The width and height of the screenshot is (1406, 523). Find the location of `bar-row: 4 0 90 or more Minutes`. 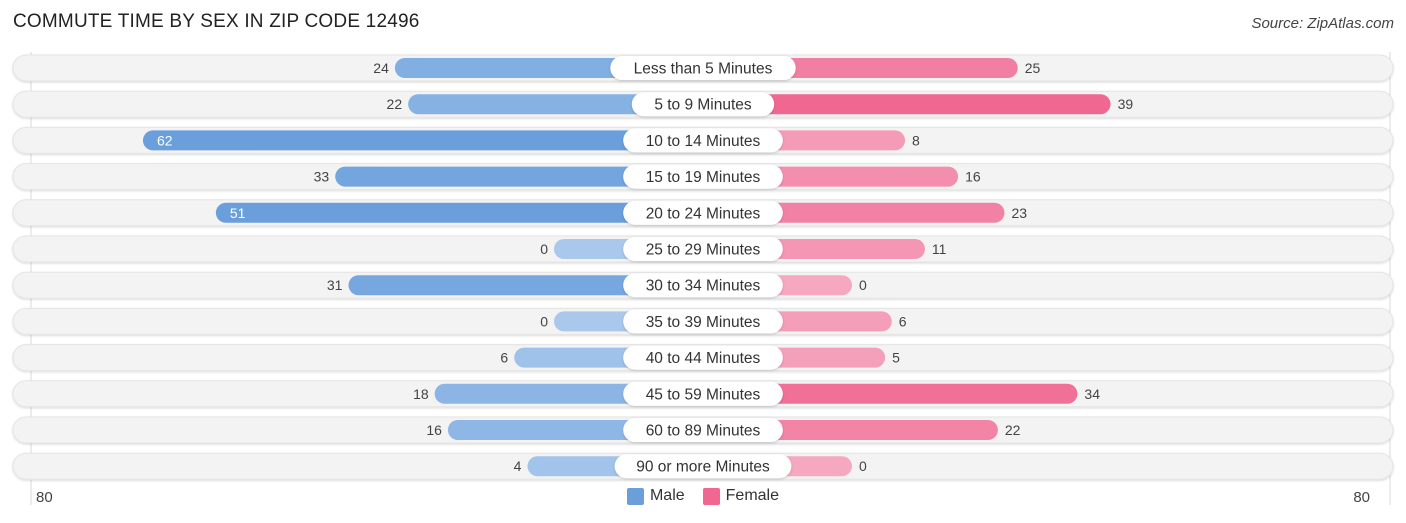

bar-row: 4 0 90 or more Minutes is located at coordinates (703, 466).